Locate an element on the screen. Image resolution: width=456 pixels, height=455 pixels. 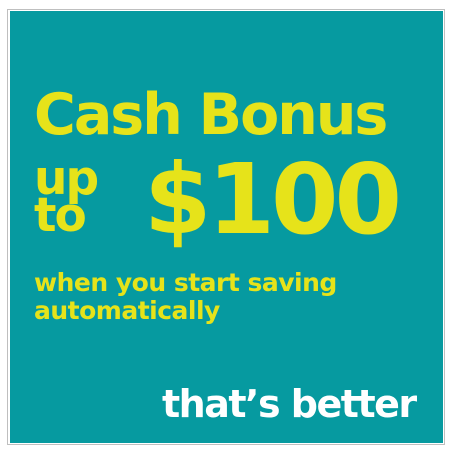
bonus-amount: $100 is located at coordinates (273, 199).